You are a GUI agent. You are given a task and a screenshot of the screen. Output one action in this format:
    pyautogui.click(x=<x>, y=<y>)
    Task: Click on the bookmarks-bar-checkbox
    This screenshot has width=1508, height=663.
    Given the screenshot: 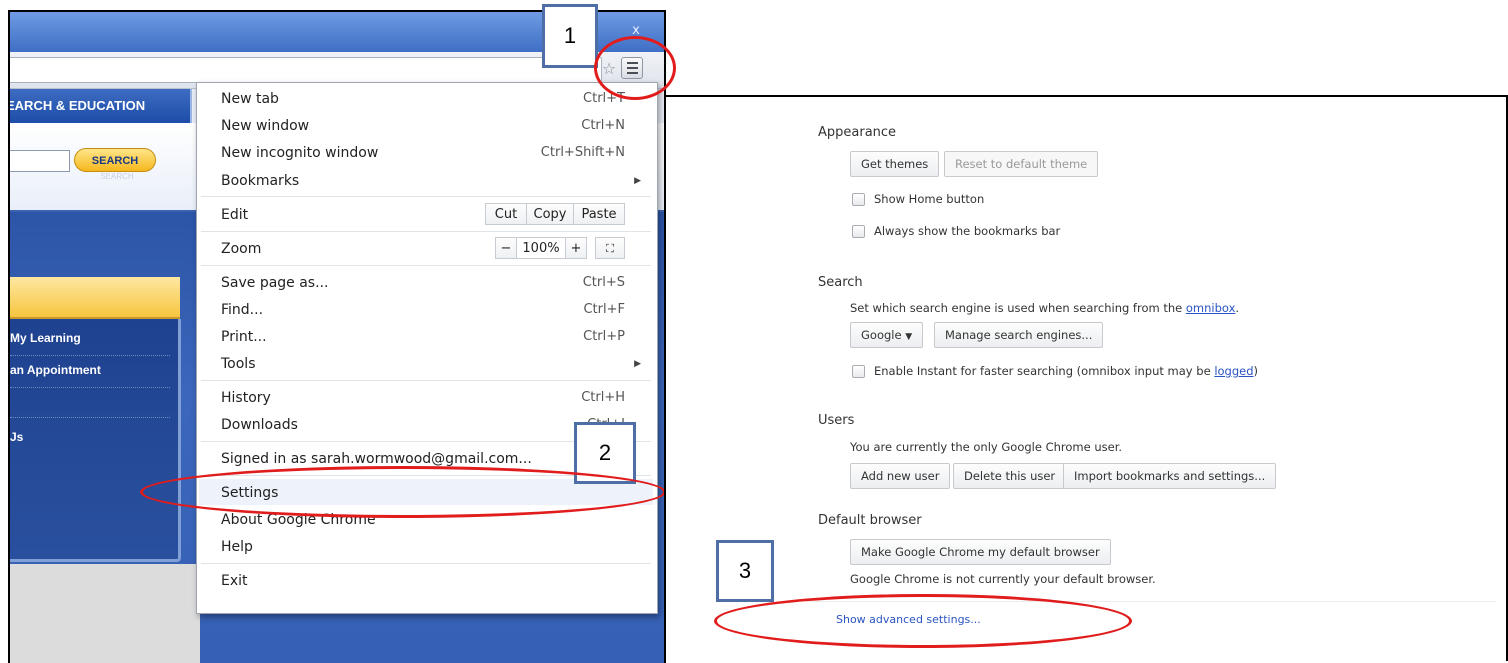 What is the action you would take?
    pyautogui.click(x=858, y=231)
    